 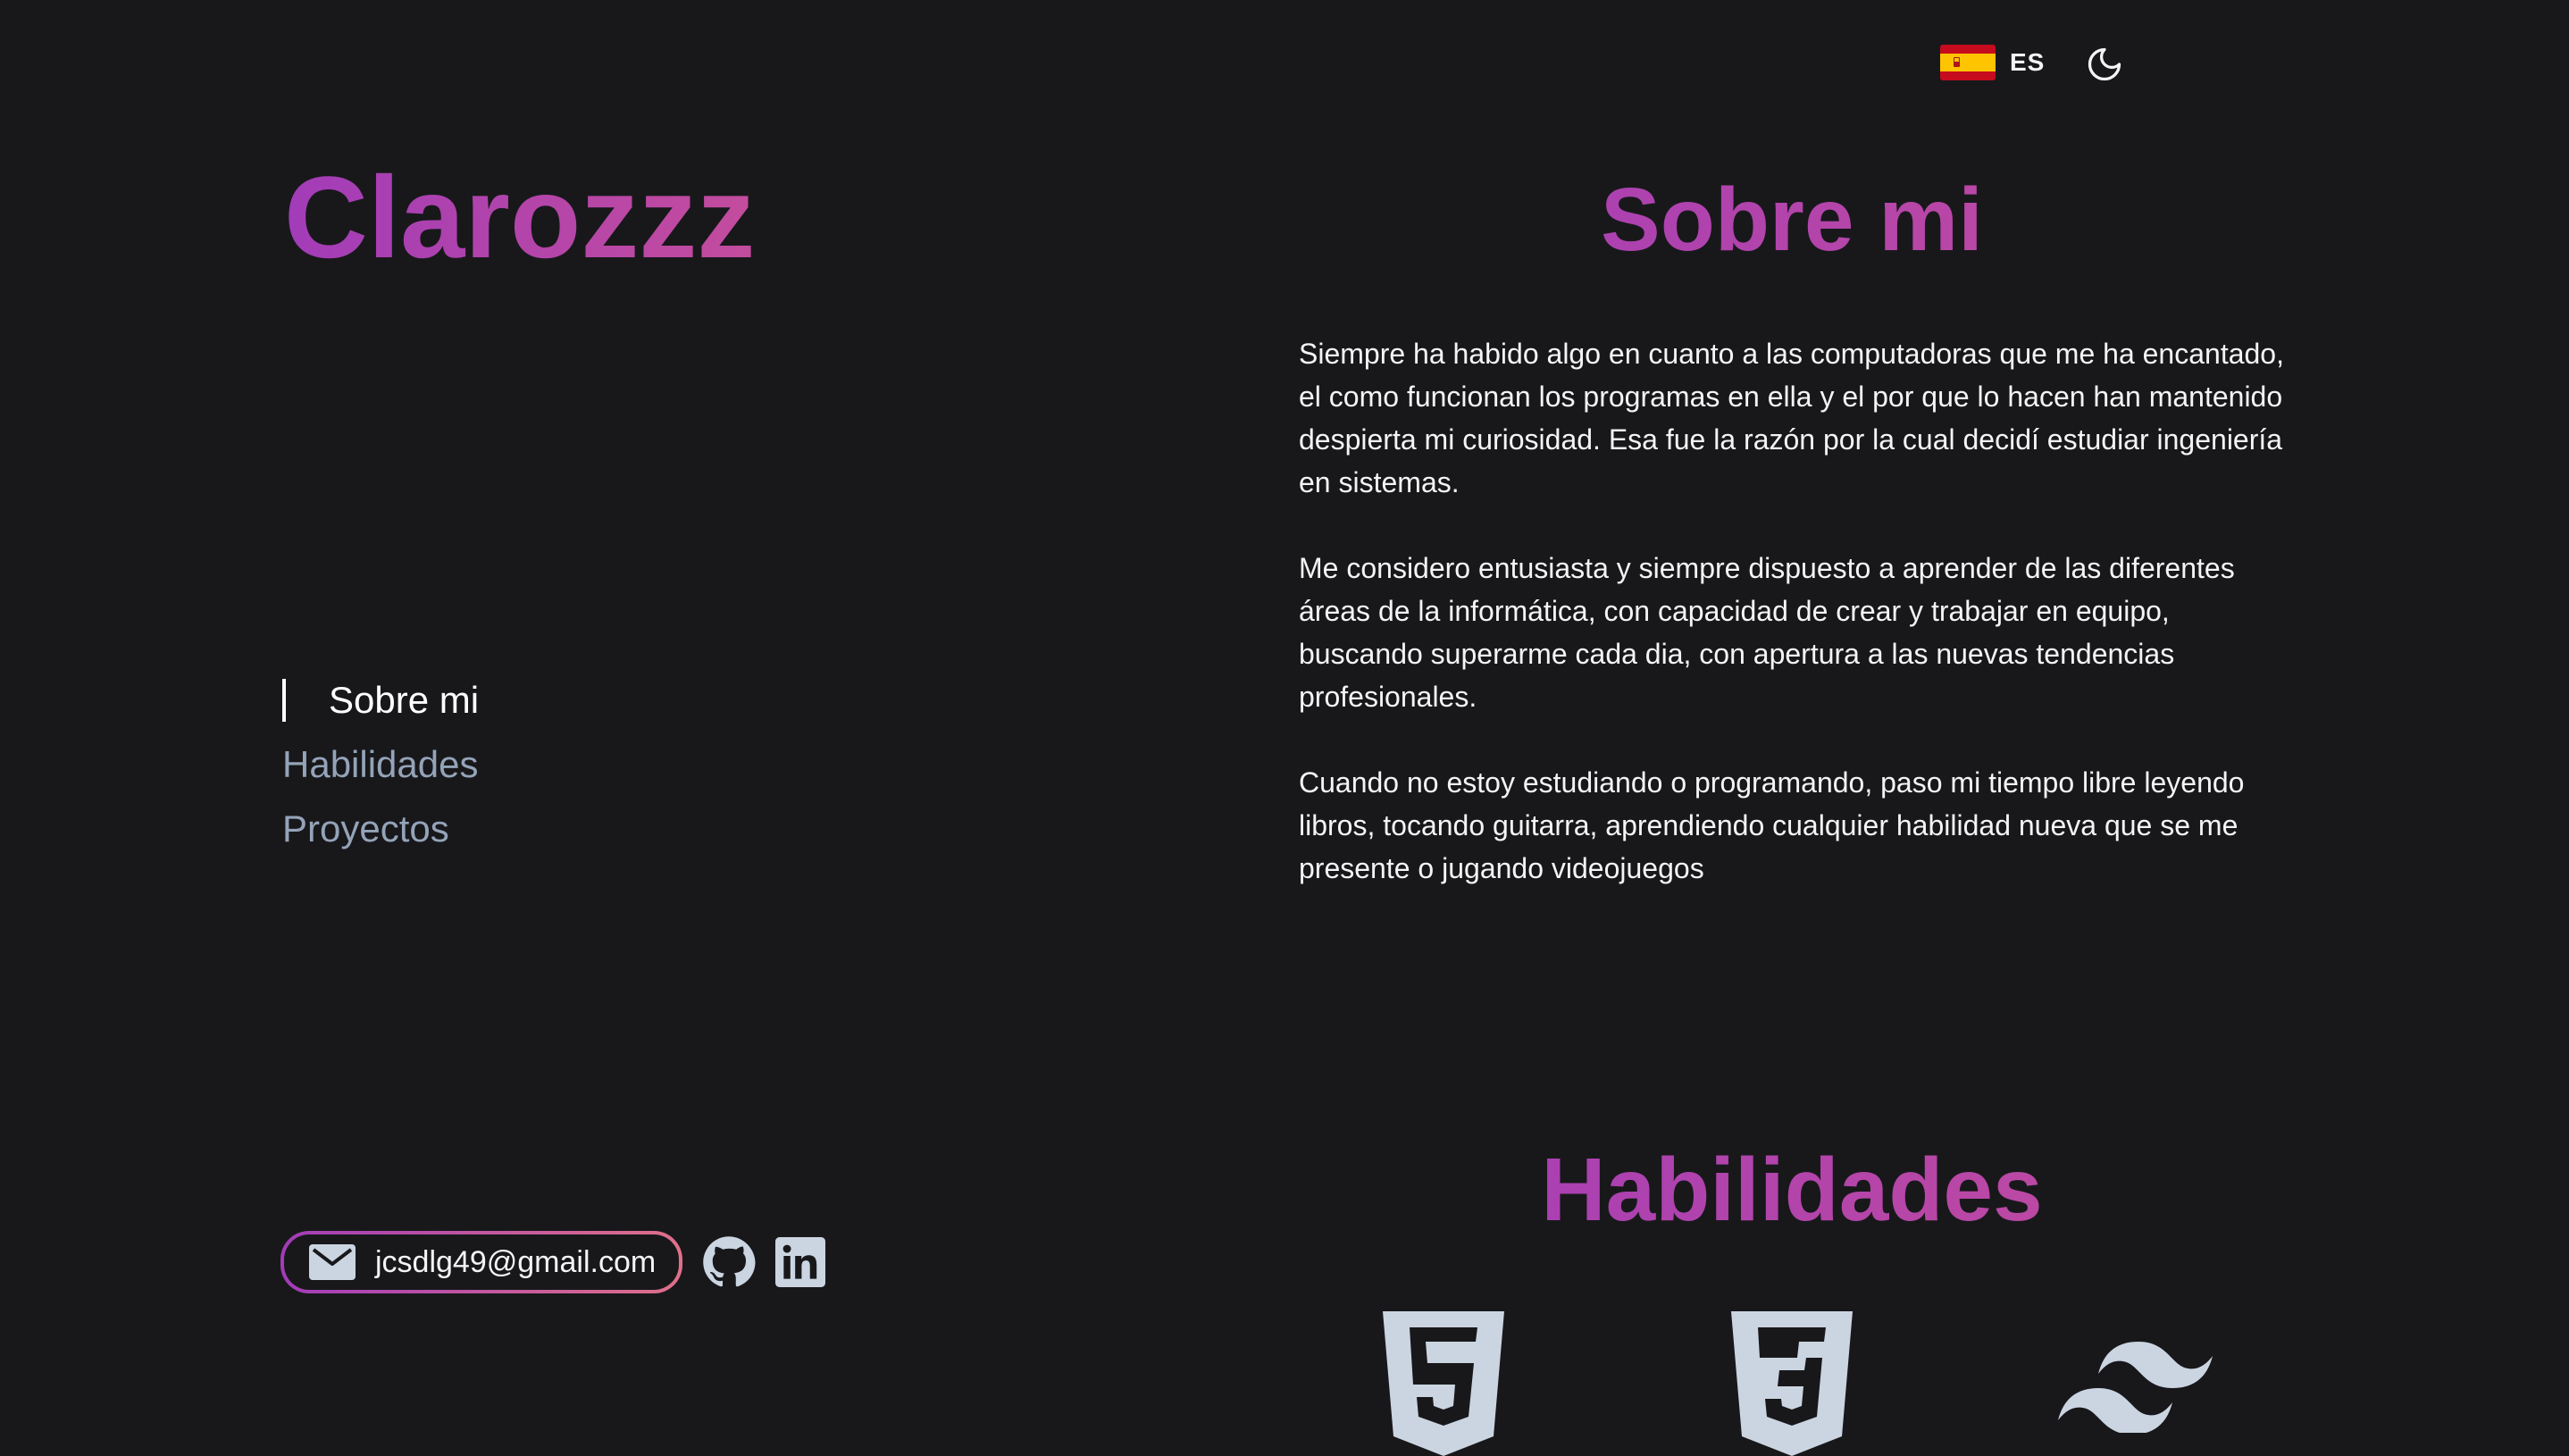 I want to click on nav-item-label: Sobre mi, so click(x=404, y=700).